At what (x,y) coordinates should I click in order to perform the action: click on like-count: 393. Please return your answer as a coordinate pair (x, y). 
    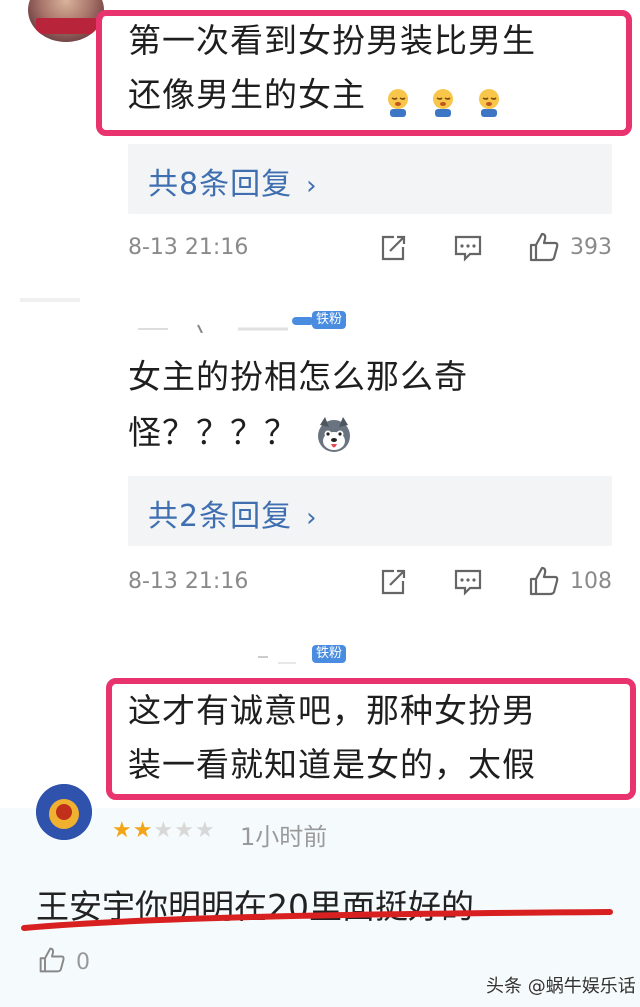
    Looking at the image, I should click on (591, 247).